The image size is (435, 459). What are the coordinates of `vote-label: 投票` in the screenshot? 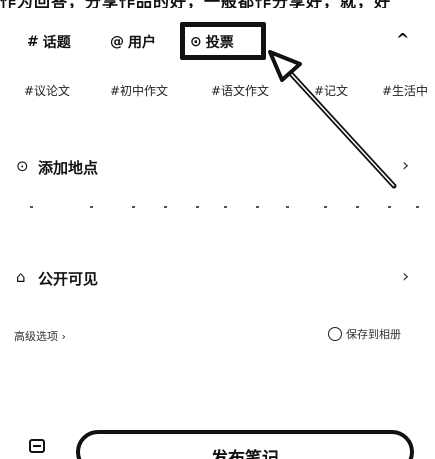 It's located at (219, 43).